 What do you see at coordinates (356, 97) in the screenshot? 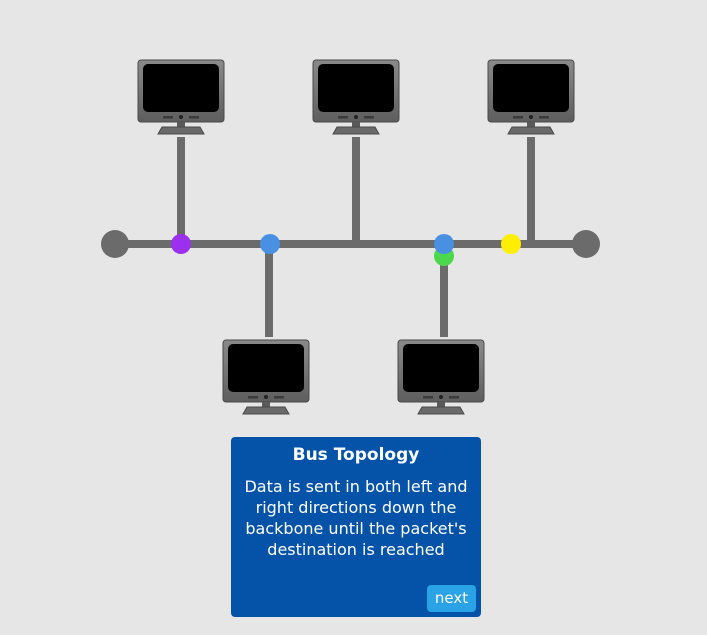
I see `computer-top-center` at bounding box center [356, 97].